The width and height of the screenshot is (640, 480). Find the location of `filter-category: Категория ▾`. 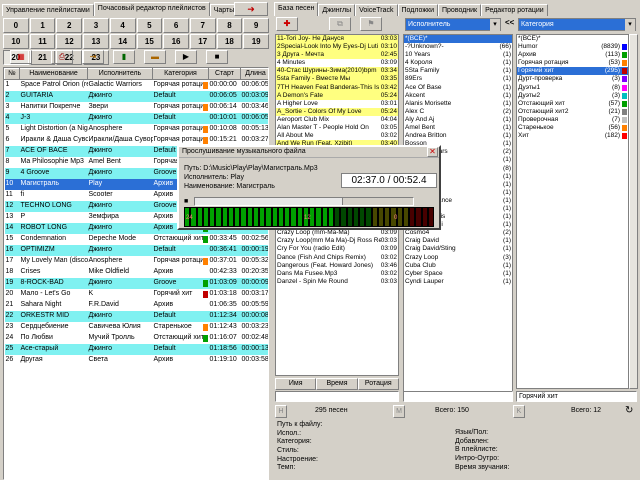

filter-category: Категория ▾ is located at coordinates (577, 24).